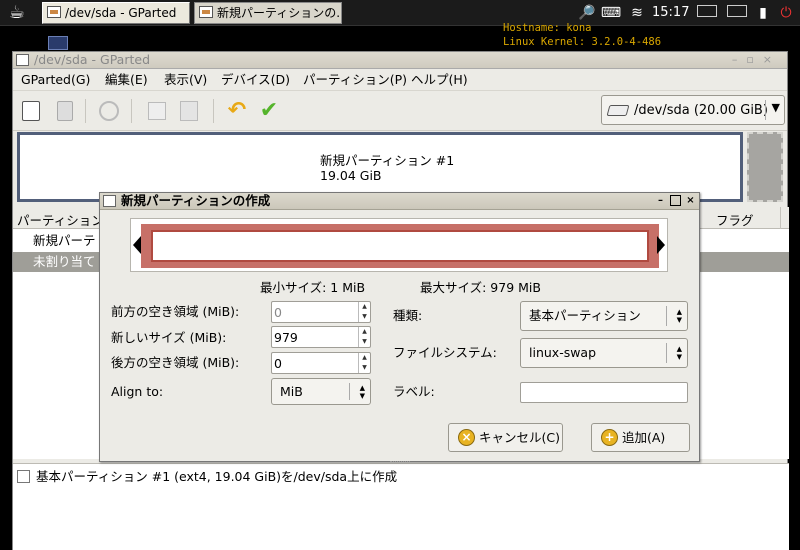  I want to click on free-before-label: 前方の空き領域 (MiB):, so click(175, 311).